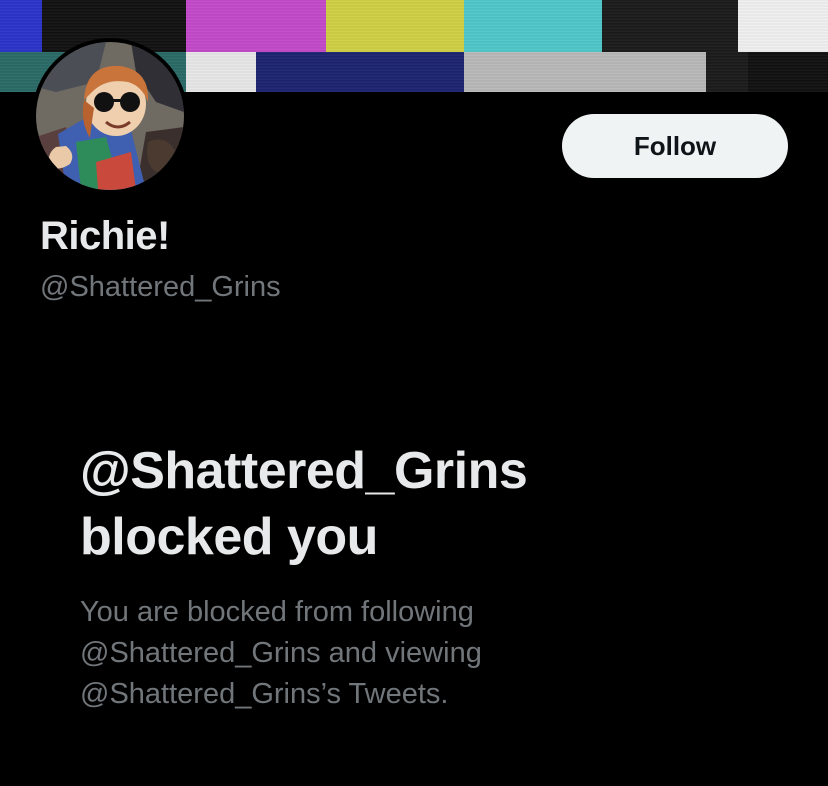 This screenshot has height=786, width=828. What do you see at coordinates (410, 504) in the screenshot?
I see `blocked-title: @Shattered_Grins blocked you` at bounding box center [410, 504].